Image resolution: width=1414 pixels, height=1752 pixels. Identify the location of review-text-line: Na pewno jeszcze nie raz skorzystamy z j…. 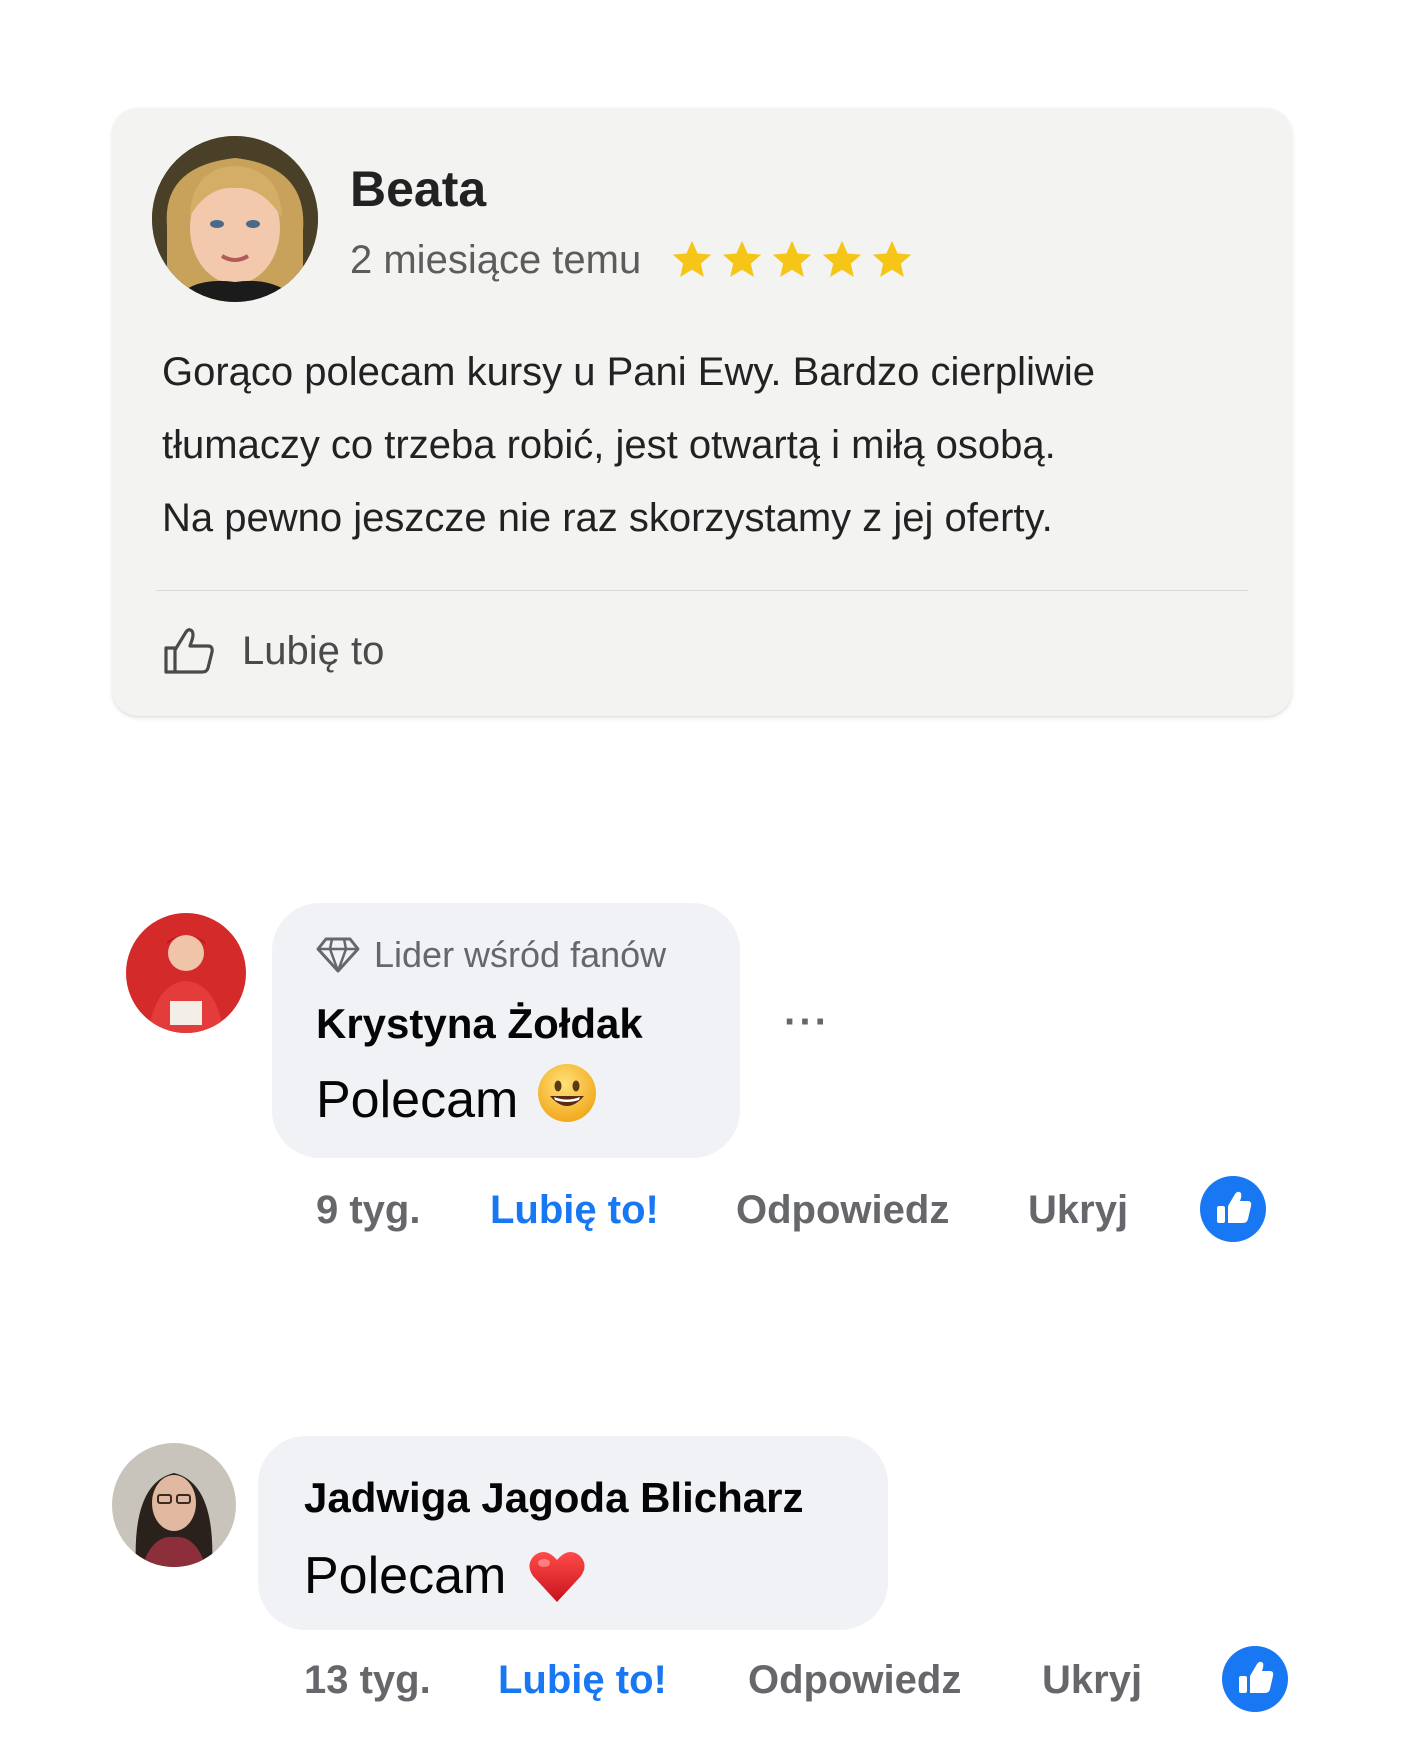
(607, 518).